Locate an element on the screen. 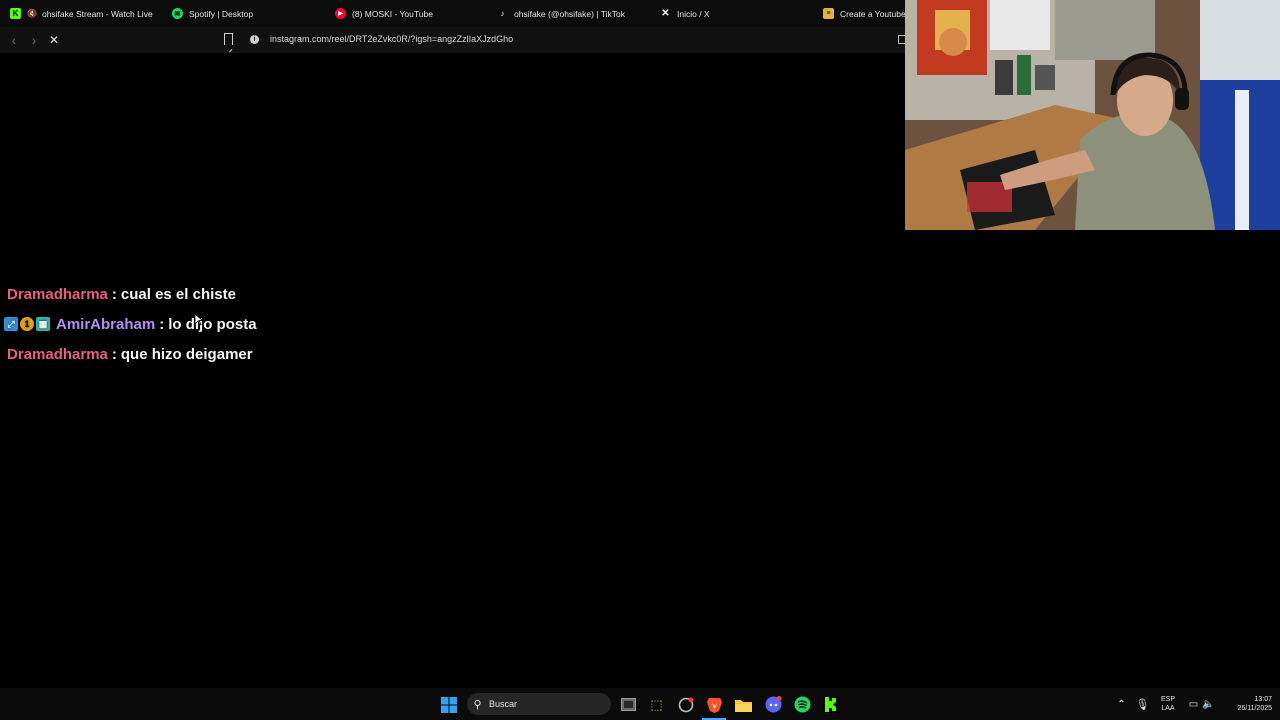 This screenshot has height=720, width=1280. tab-spotify: ≋ Spotify | Desktop is located at coordinates (242, 13).